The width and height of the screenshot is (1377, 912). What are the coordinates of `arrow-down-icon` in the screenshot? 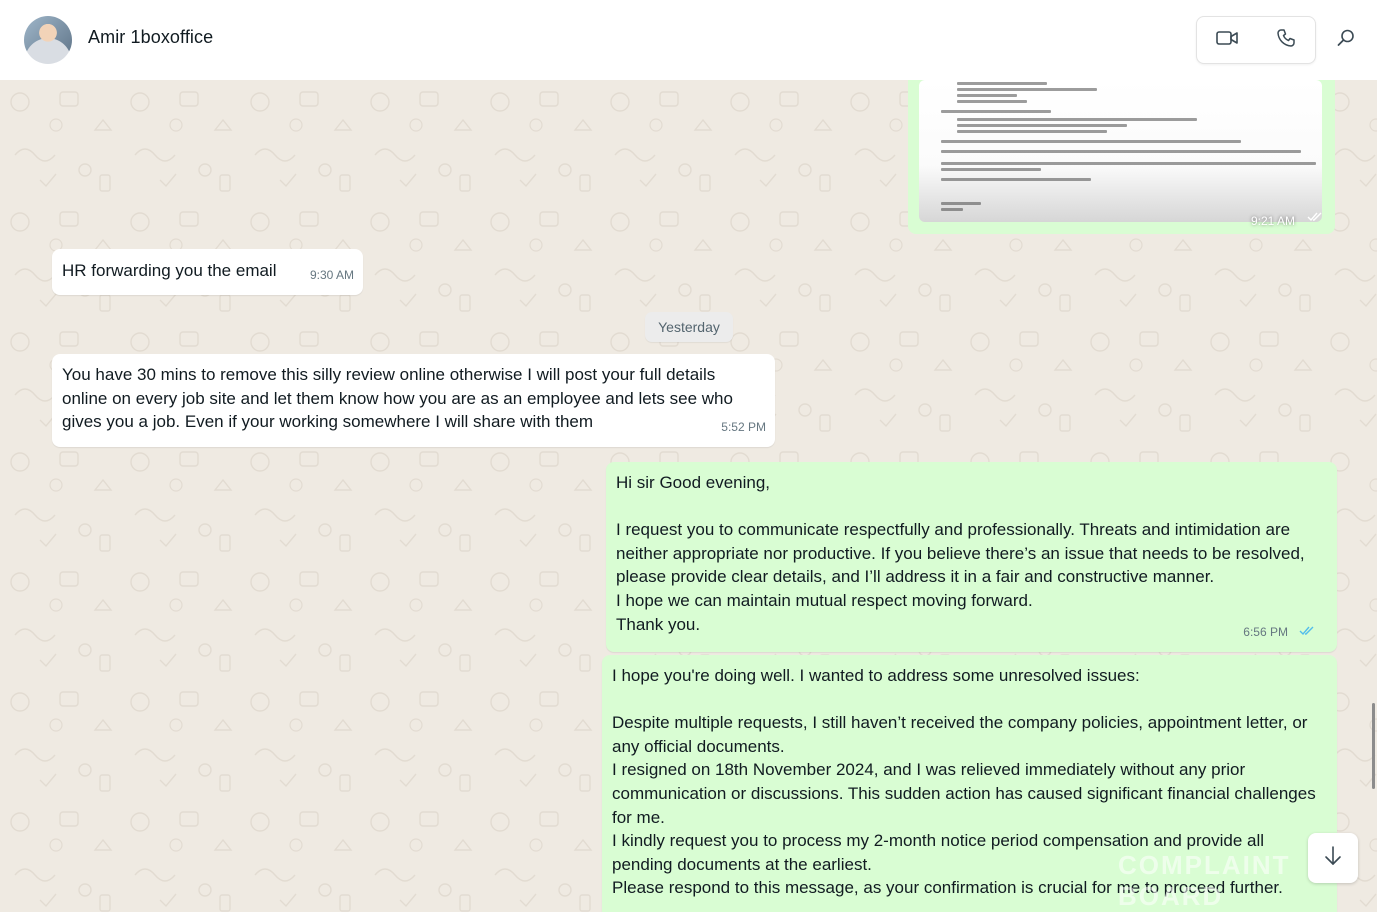 It's located at (1333, 858).